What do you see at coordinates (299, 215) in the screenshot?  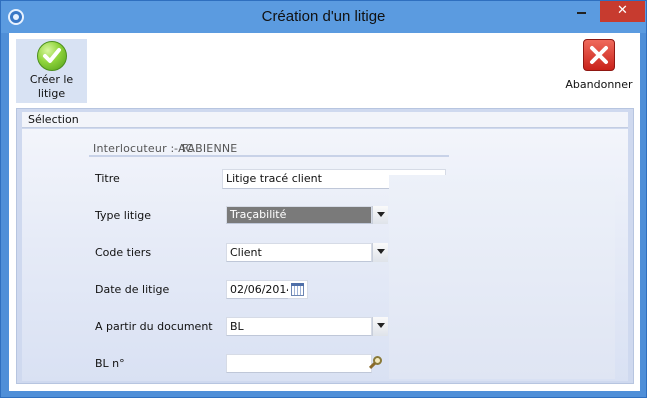 I see `type-litige-select: Traçabilité` at bounding box center [299, 215].